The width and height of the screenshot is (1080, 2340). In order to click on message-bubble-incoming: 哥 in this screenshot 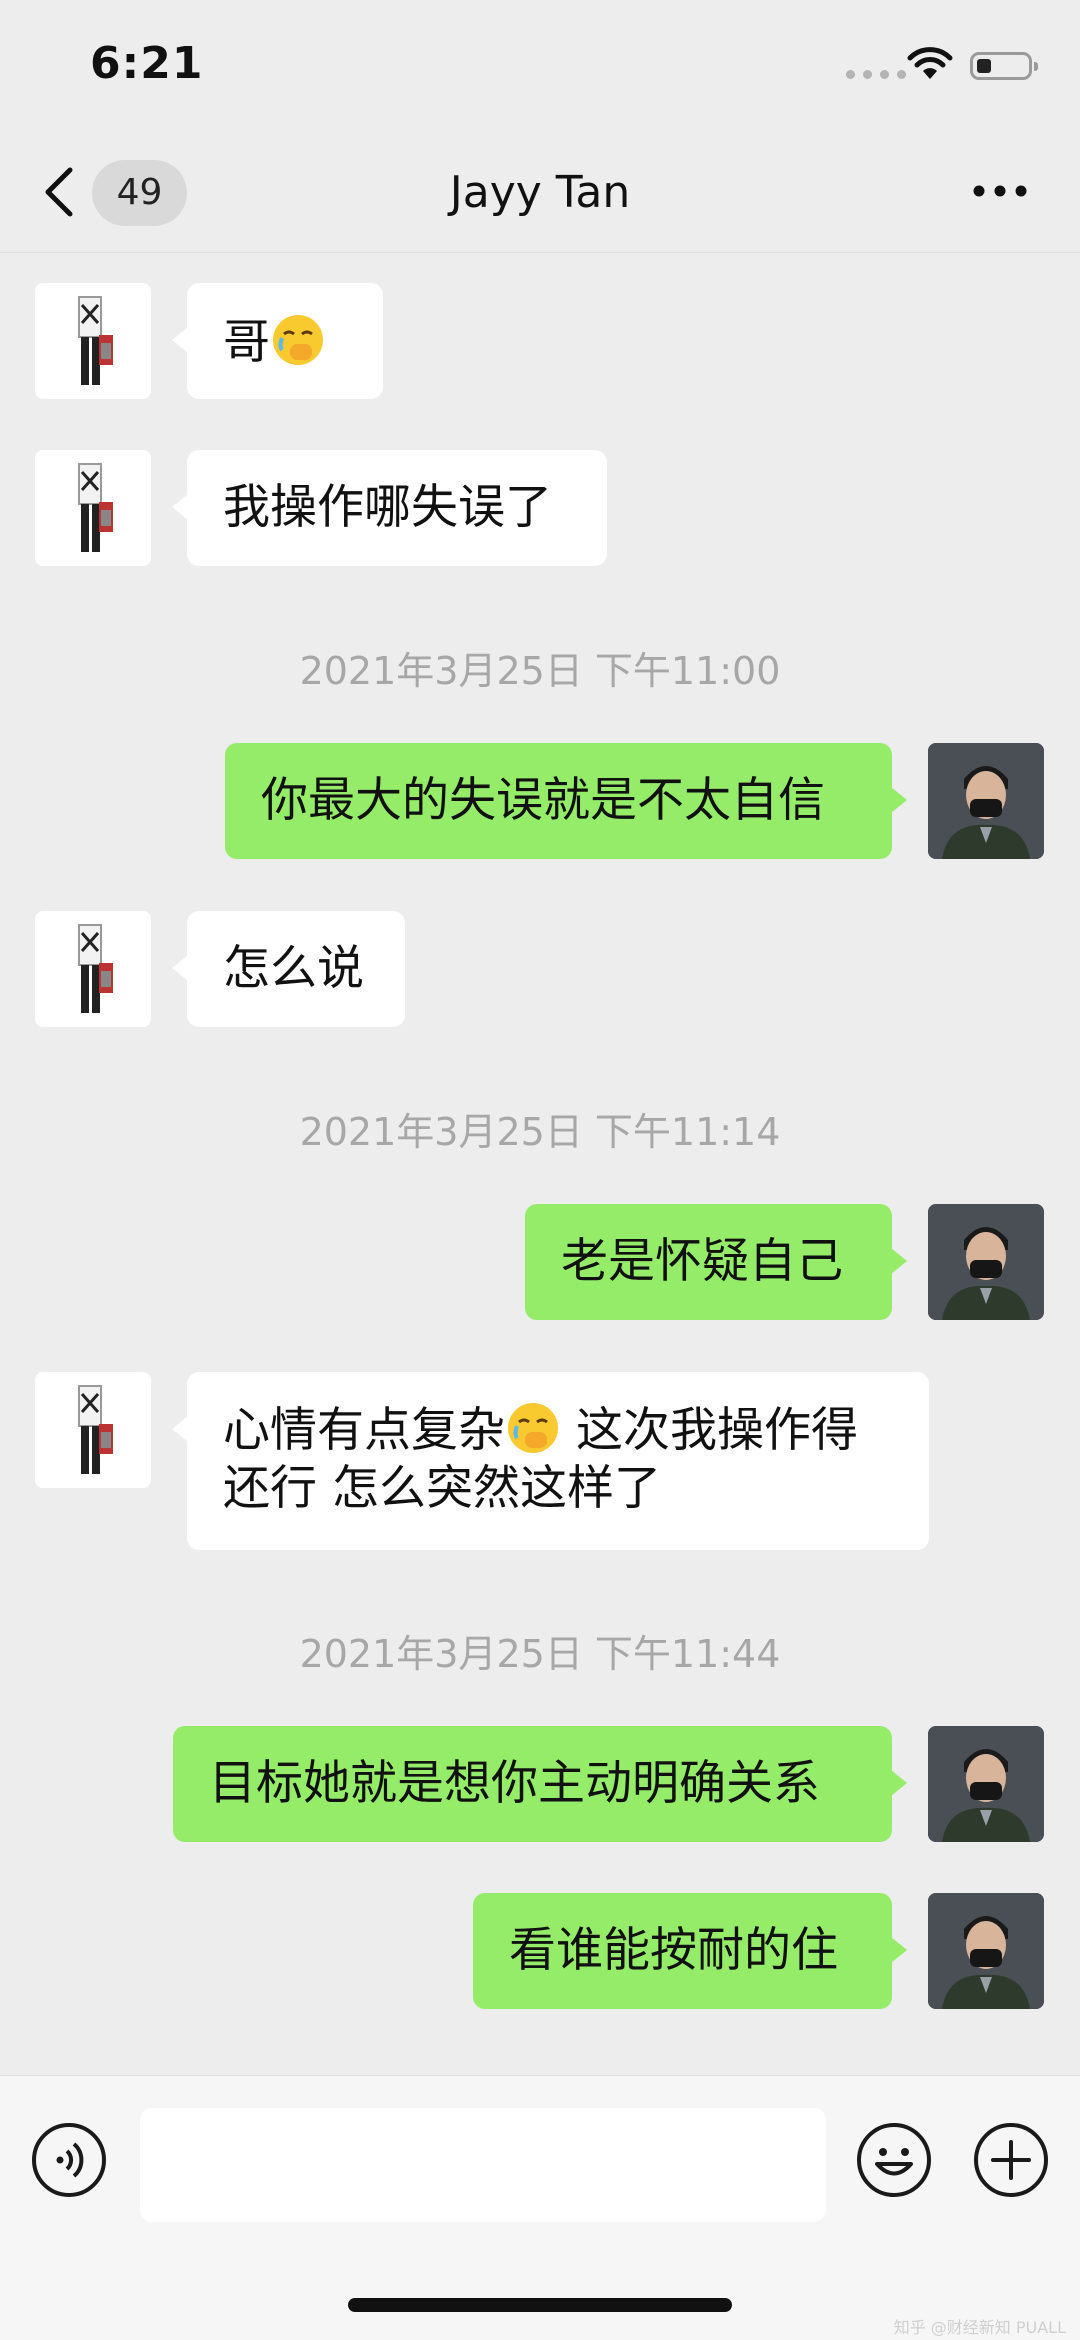, I will do `click(277, 341)`.